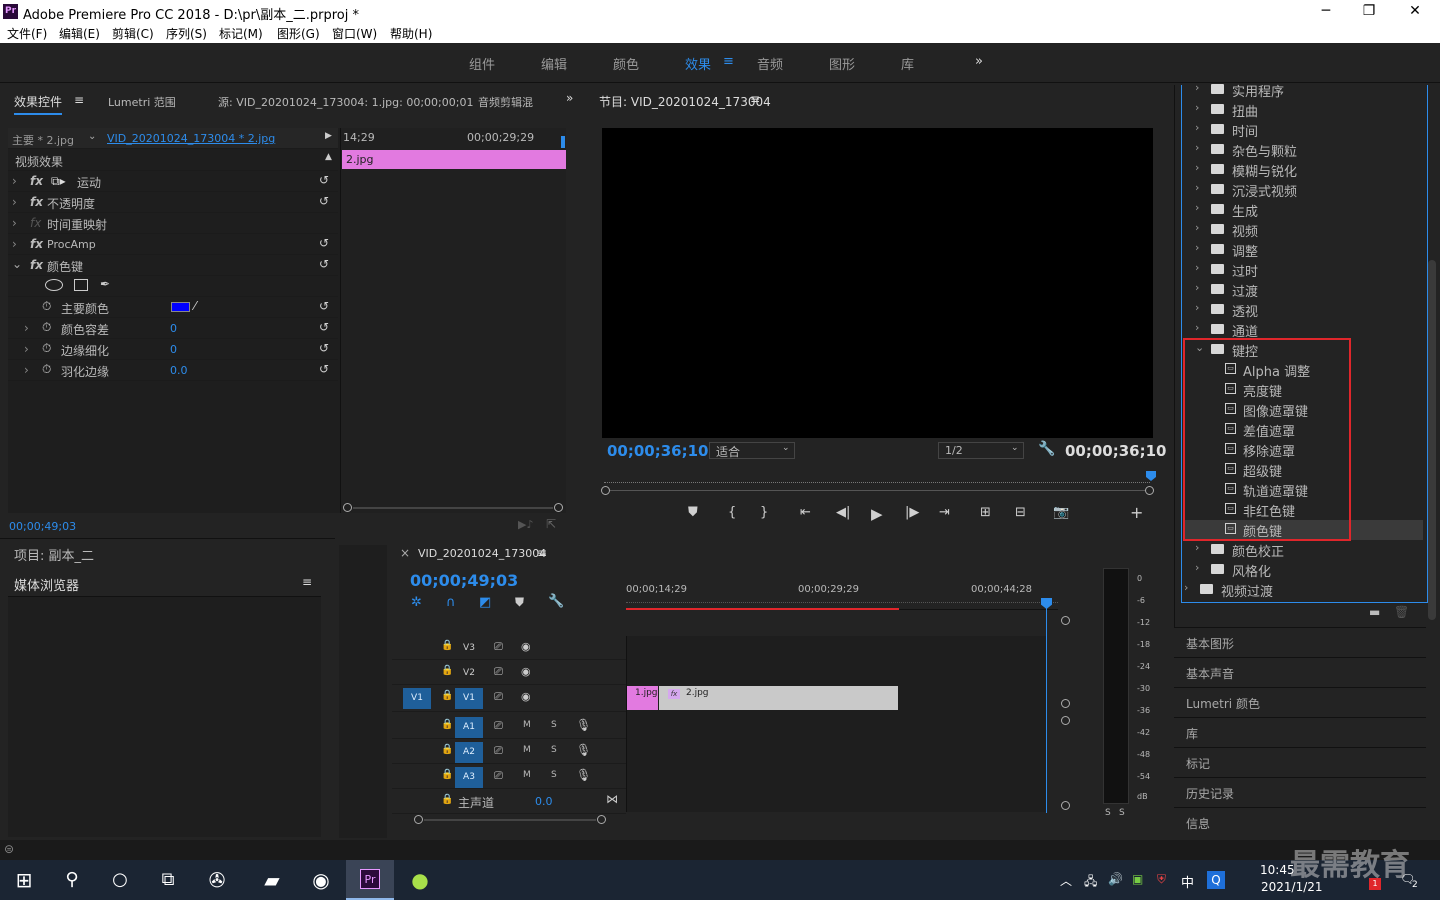 The image size is (1440, 900). What do you see at coordinates (173, 244) in the screenshot?
I see `effect-row-procamp: › fx ProcAmp ↺` at bounding box center [173, 244].